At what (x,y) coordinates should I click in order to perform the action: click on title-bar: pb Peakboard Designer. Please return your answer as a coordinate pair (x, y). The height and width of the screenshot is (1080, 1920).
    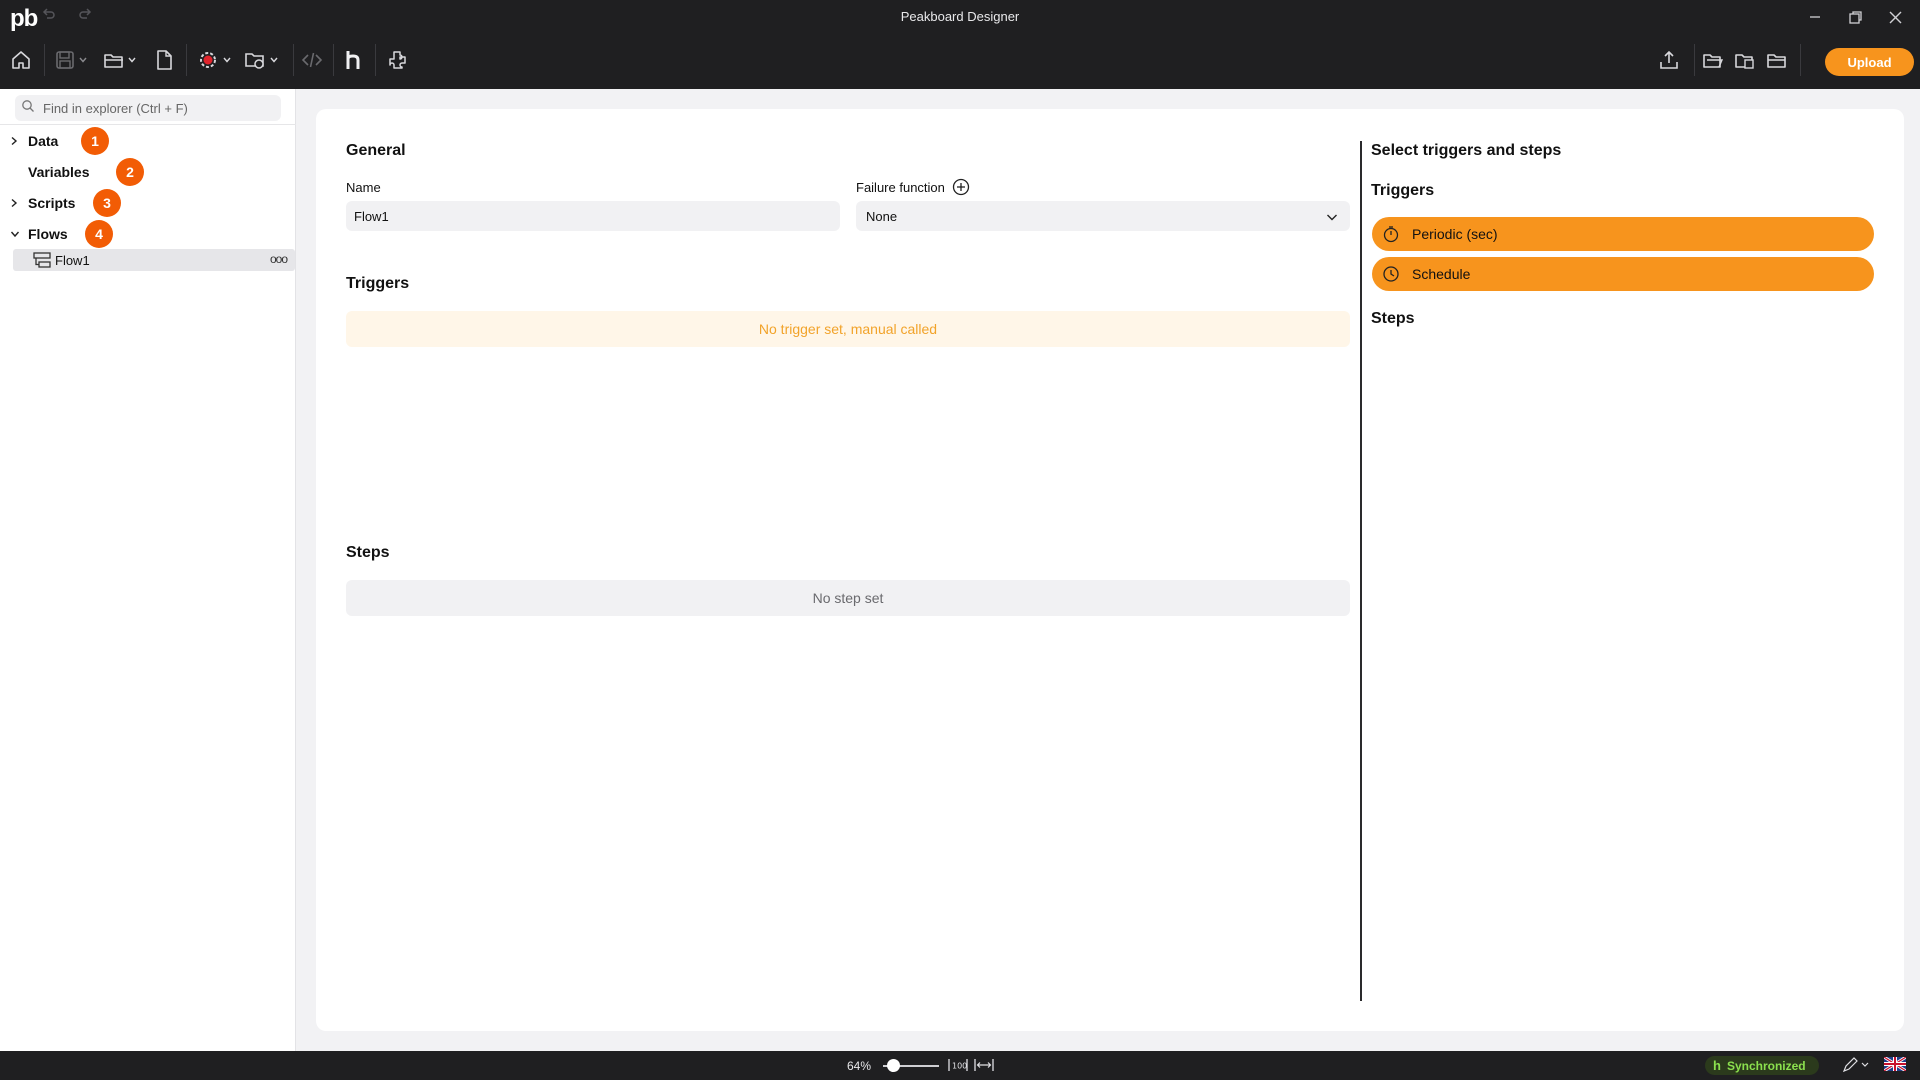
    Looking at the image, I should click on (960, 17).